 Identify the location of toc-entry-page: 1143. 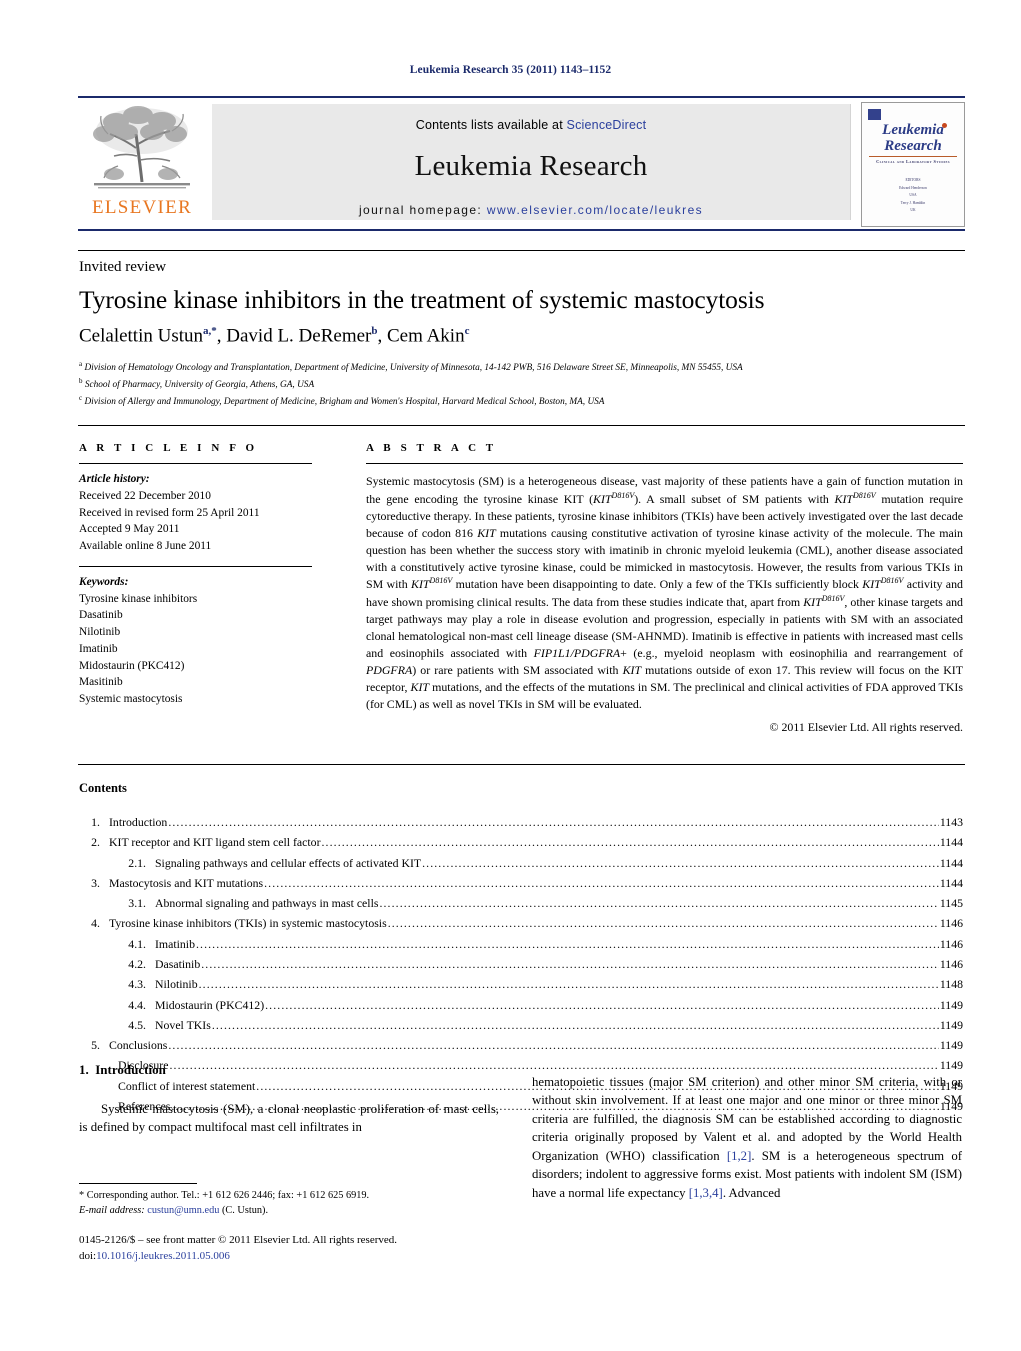
(951, 822).